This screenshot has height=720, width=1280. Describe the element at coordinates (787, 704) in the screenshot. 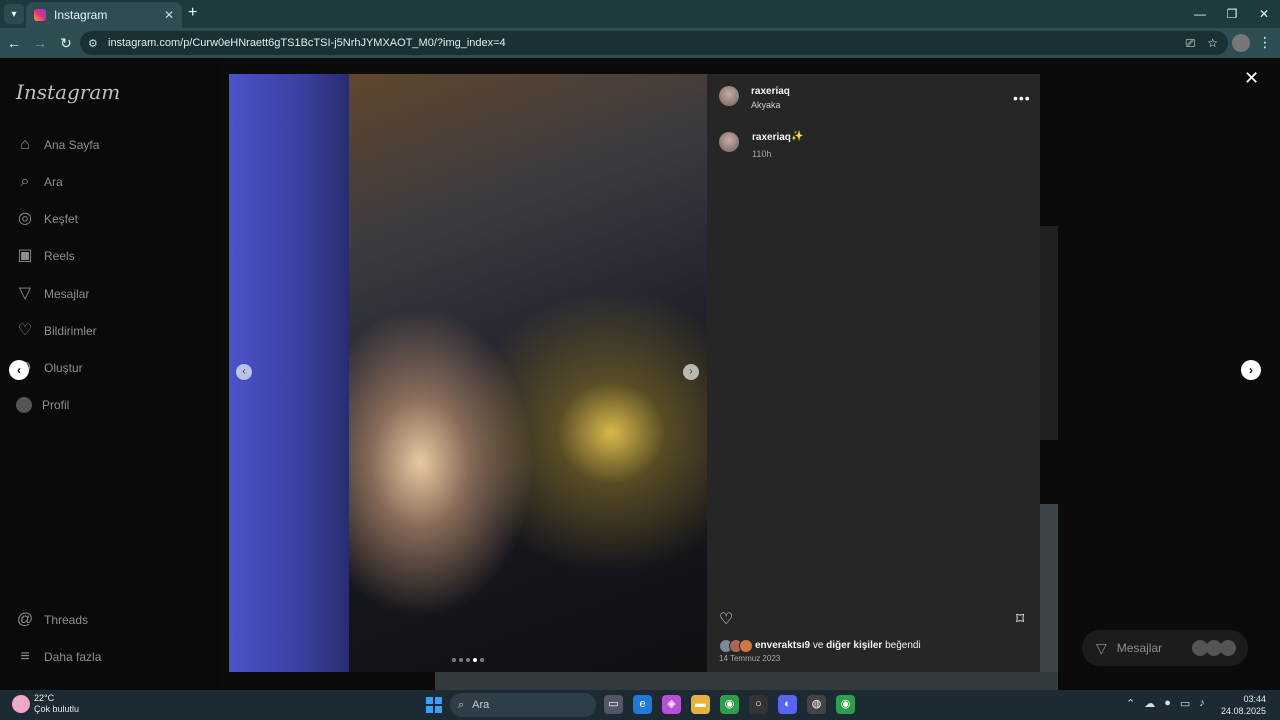

I see `discord-icon: ◐` at that location.